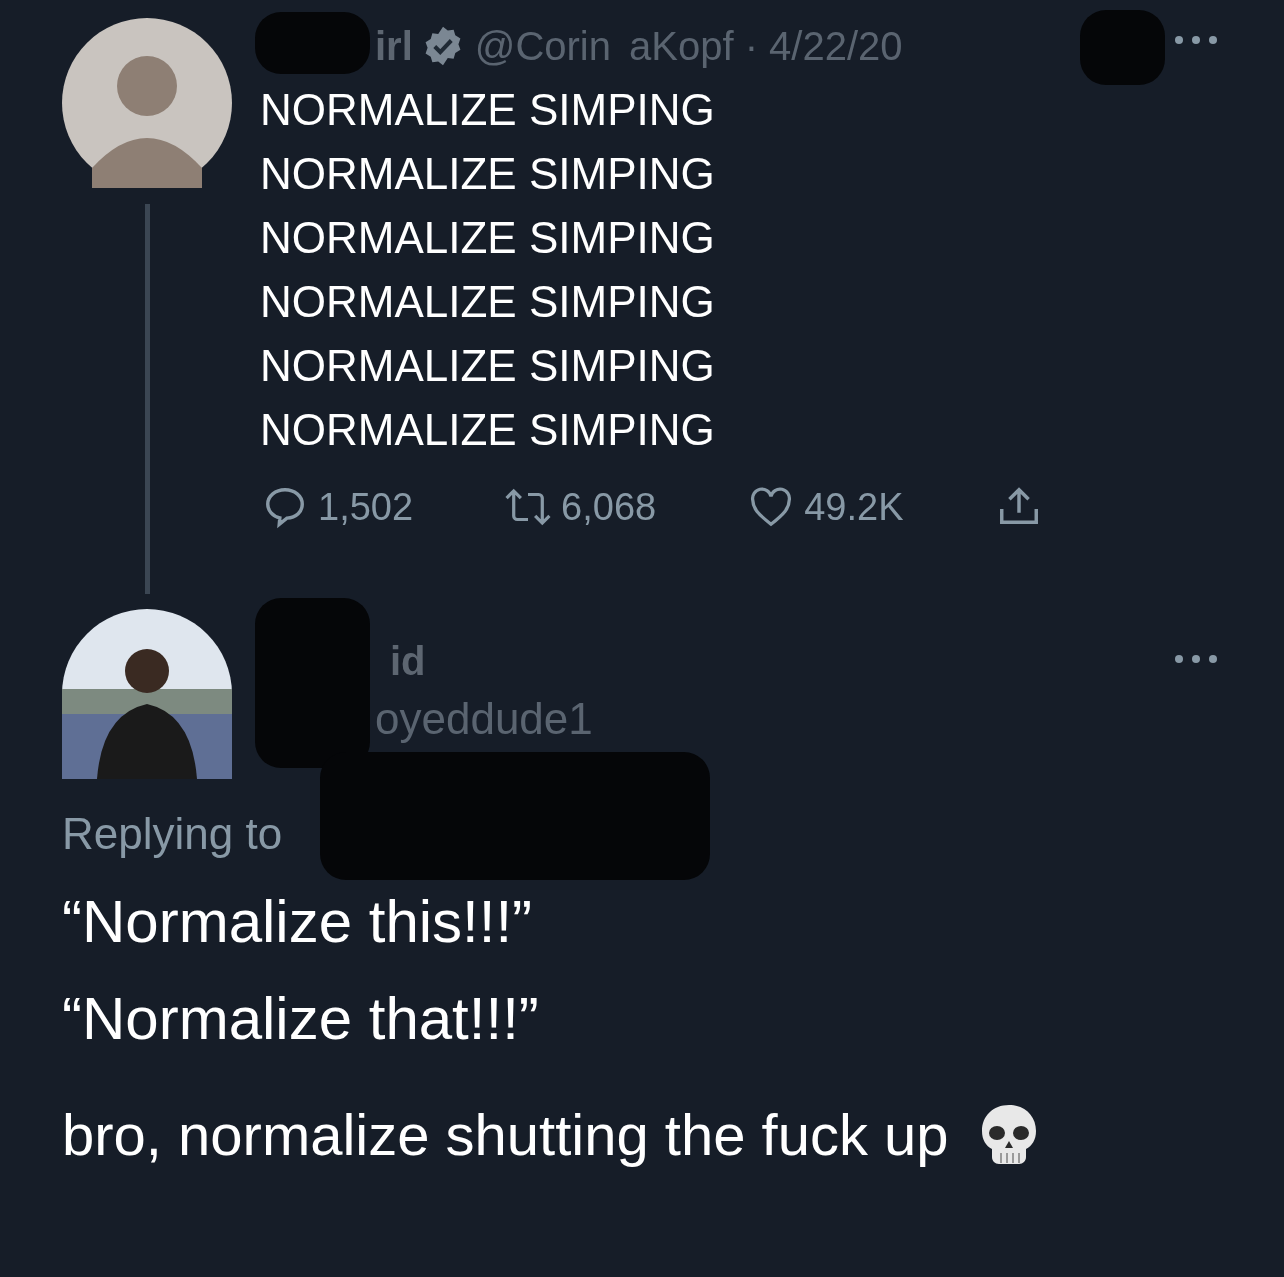 The image size is (1284, 1277). I want to click on user-handle: @Corin, so click(542, 46).